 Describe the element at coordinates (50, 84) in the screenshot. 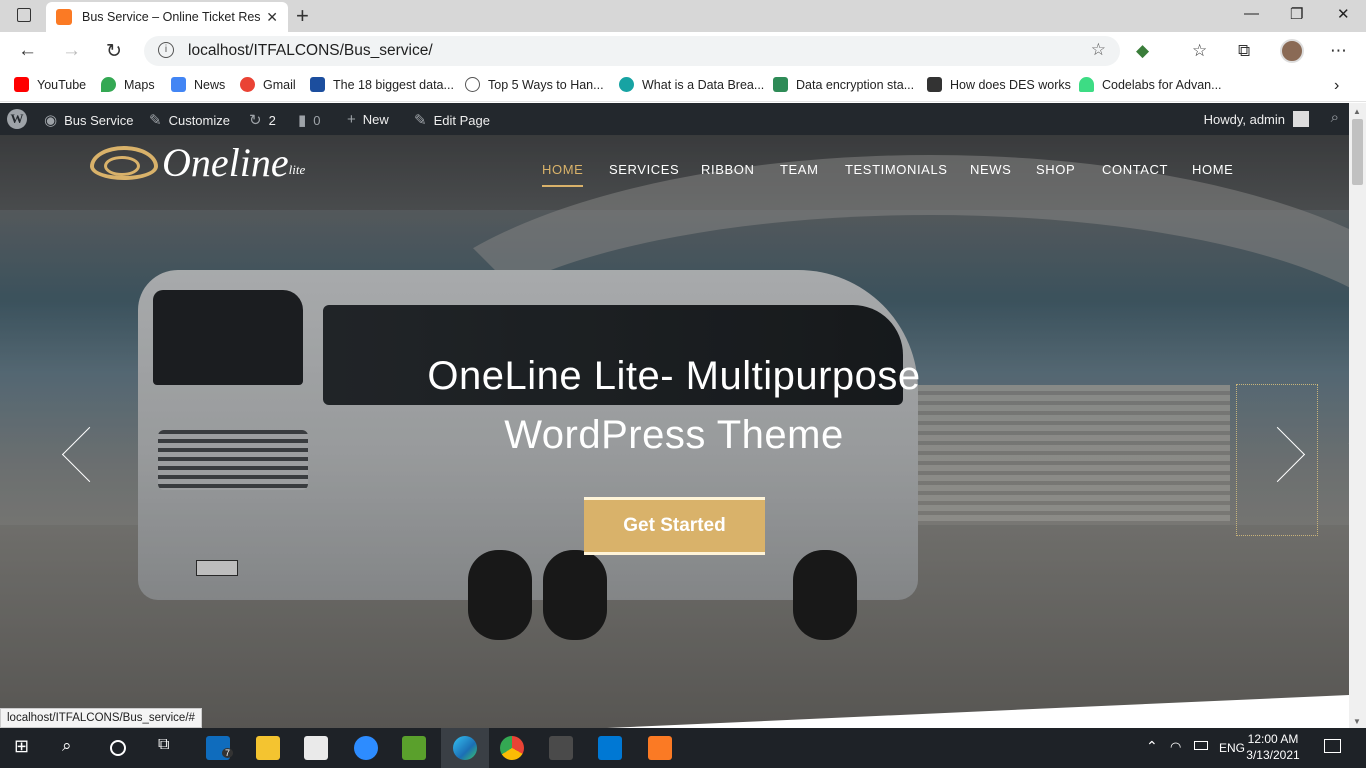

I see `bookmark-youtube: YouTube` at that location.